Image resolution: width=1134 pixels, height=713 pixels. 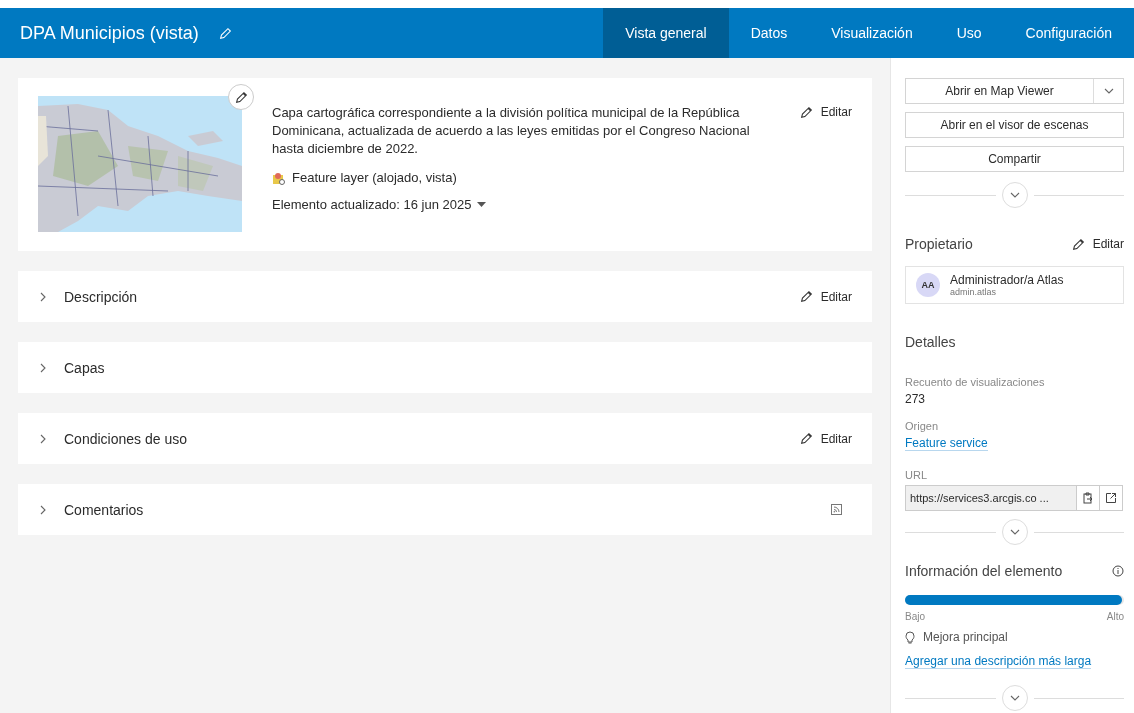 What do you see at coordinates (946, 443) in the screenshot?
I see `source-link: Feature service` at bounding box center [946, 443].